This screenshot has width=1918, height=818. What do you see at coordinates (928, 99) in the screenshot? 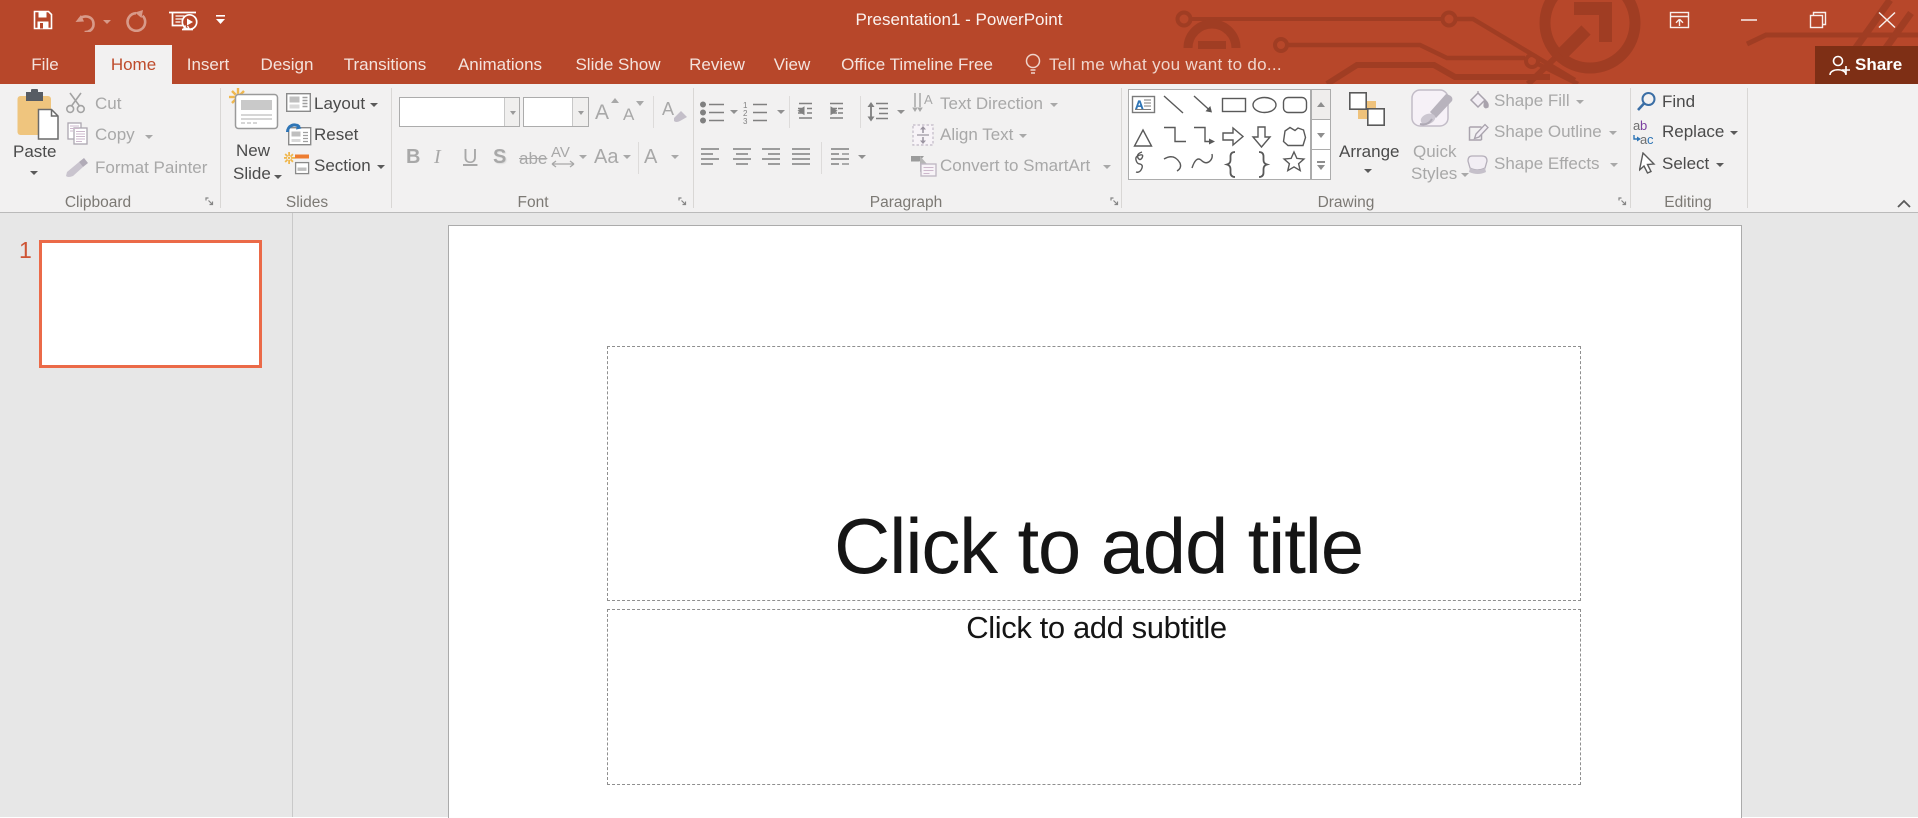
I see `svg-text: A` at bounding box center [928, 99].